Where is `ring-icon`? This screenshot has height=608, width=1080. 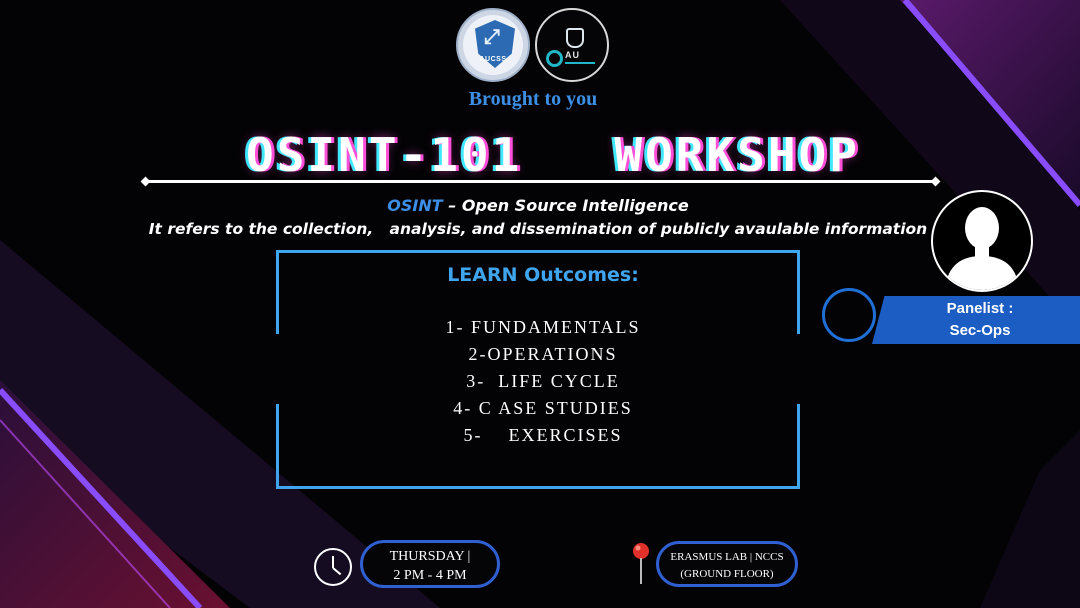 ring-icon is located at coordinates (554, 58).